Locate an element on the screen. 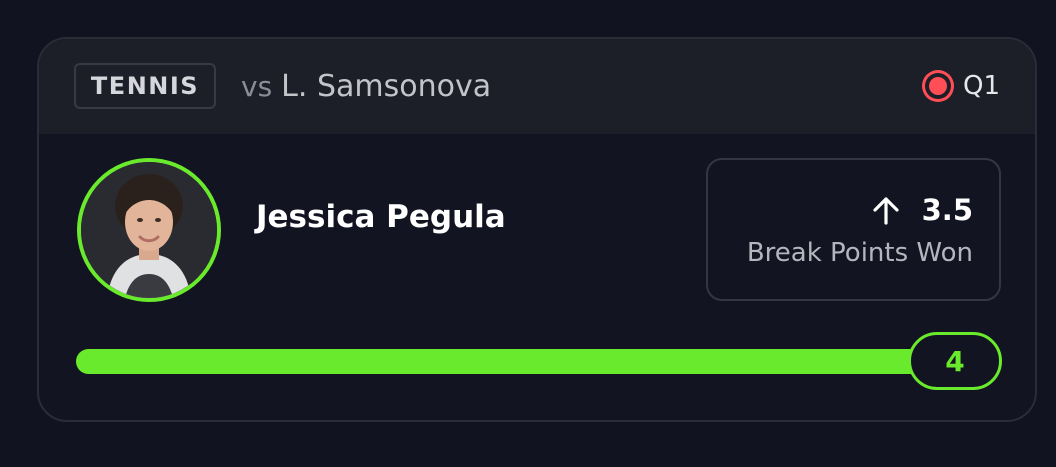 Image resolution: width=1056 pixels, height=467 pixels. live-indicator: Q1 is located at coordinates (960, 86).